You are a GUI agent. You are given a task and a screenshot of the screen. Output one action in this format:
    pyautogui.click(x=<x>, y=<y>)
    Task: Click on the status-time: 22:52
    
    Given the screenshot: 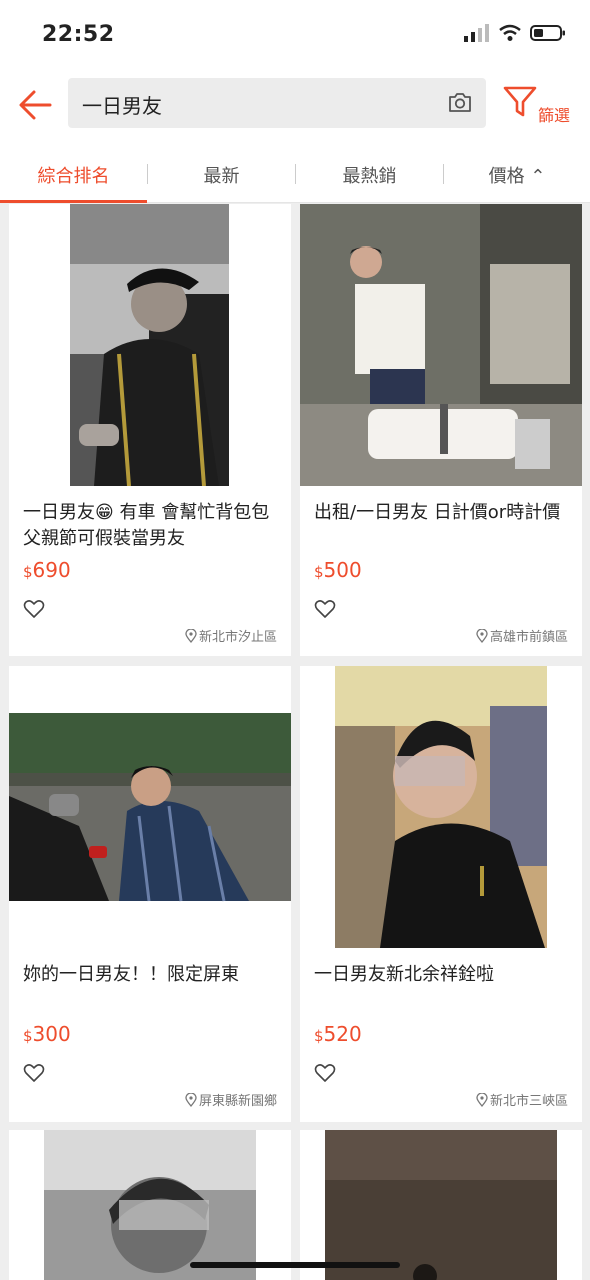 What is the action you would take?
    pyautogui.click(x=78, y=34)
    